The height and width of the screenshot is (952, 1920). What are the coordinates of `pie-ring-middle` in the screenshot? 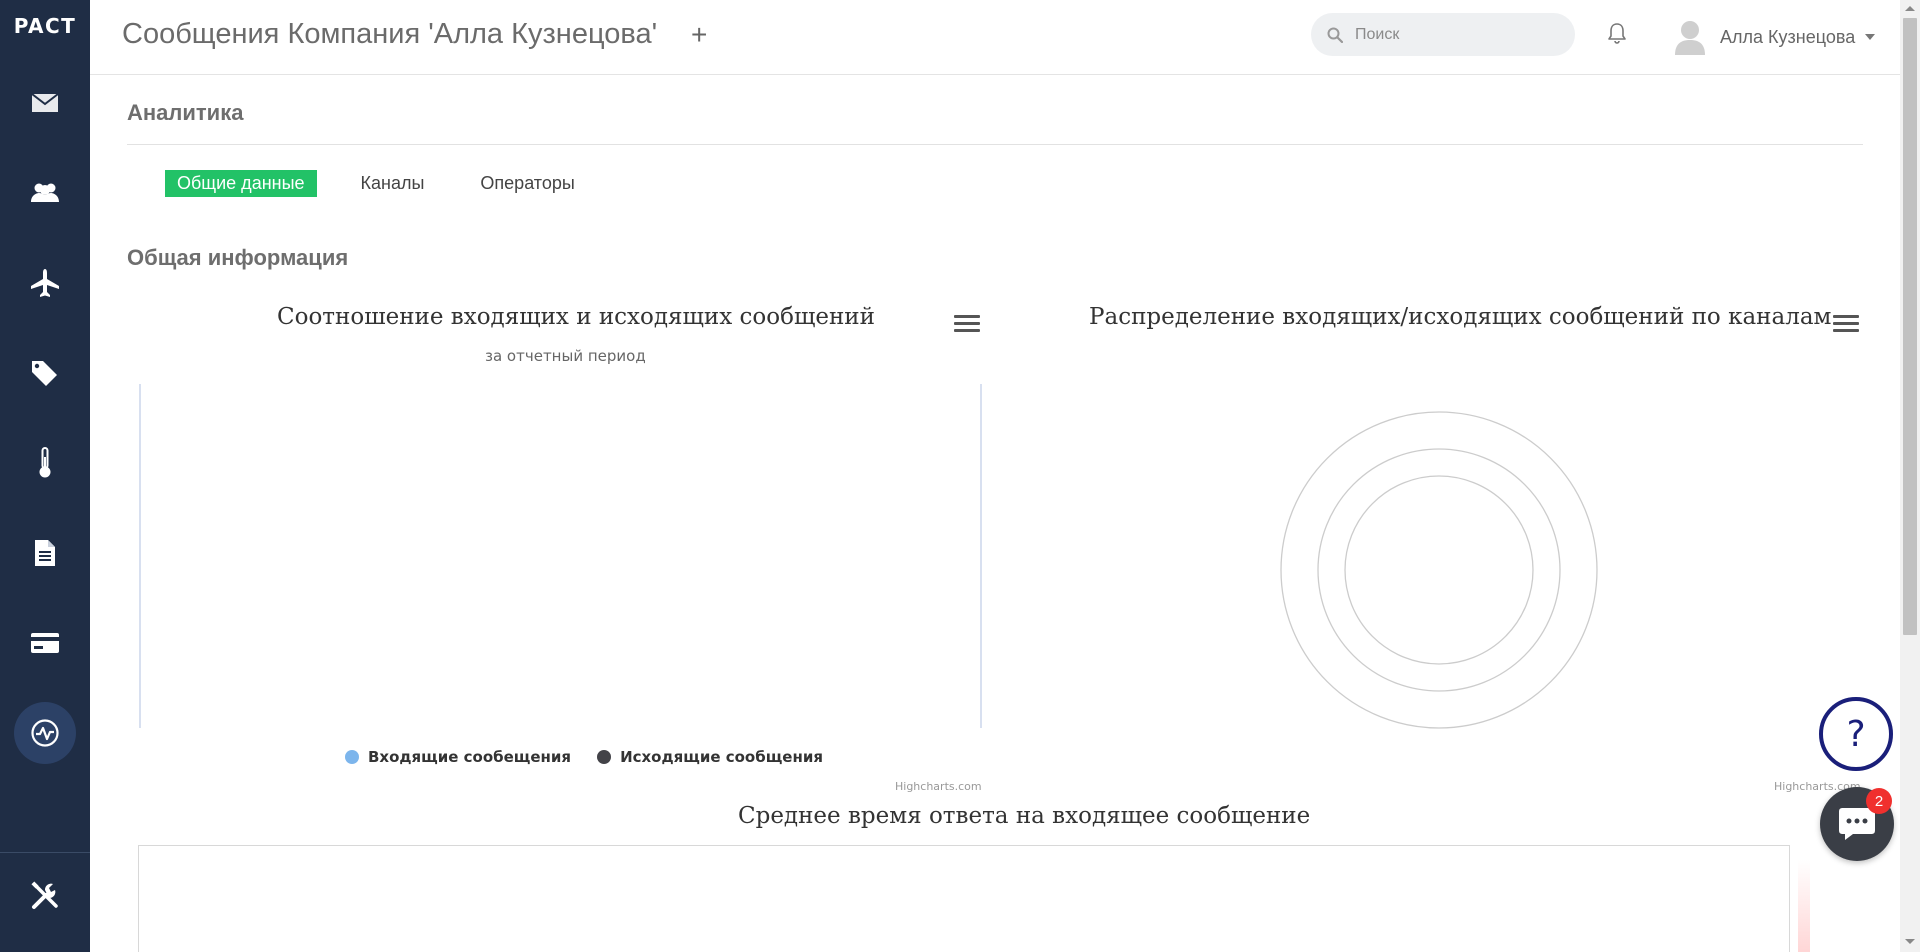 It's located at (1439, 570).